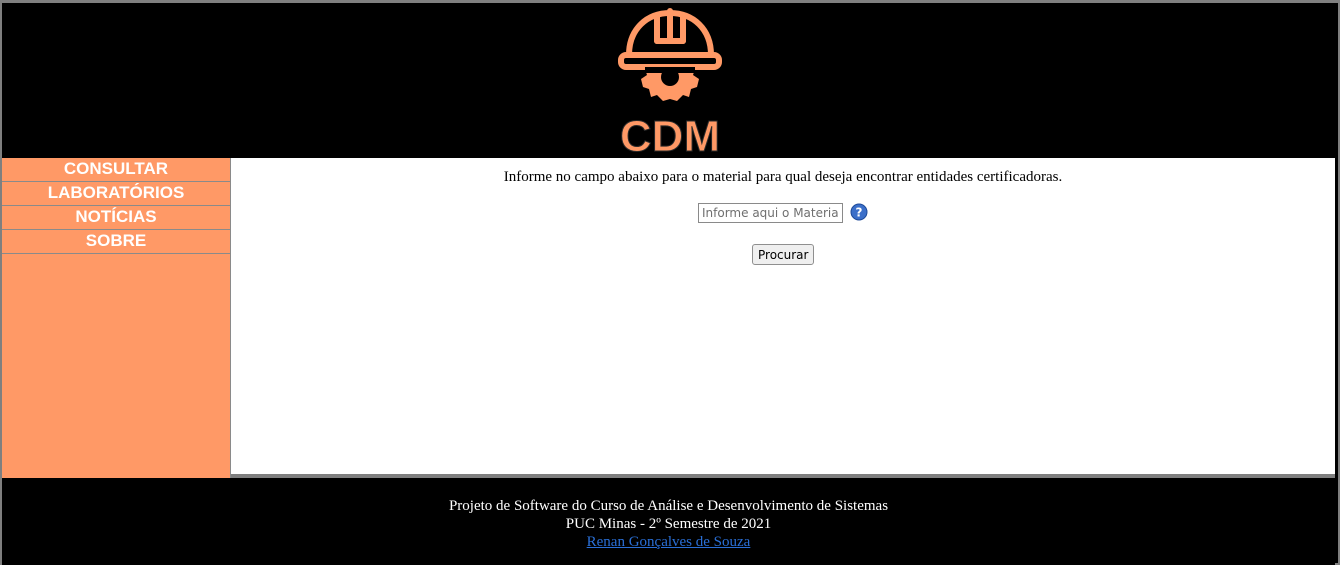 The image size is (1340, 565). Describe the element at coordinates (670, 135) in the screenshot. I see `logo-text: CDM` at that location.